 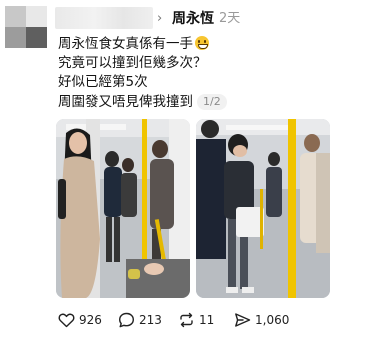 What do you see at coordinates (66, 320) in the screenshot?
I see `heart-icon` at bounding box center [66, 320].